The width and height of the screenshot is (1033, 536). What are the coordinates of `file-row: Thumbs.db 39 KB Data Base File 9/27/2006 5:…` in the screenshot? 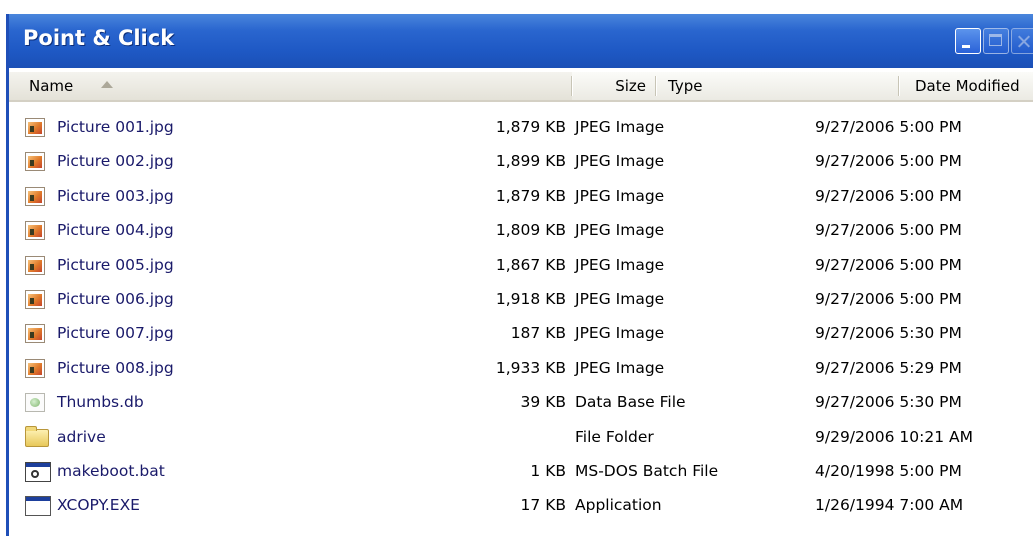 It's located at (521, 402).